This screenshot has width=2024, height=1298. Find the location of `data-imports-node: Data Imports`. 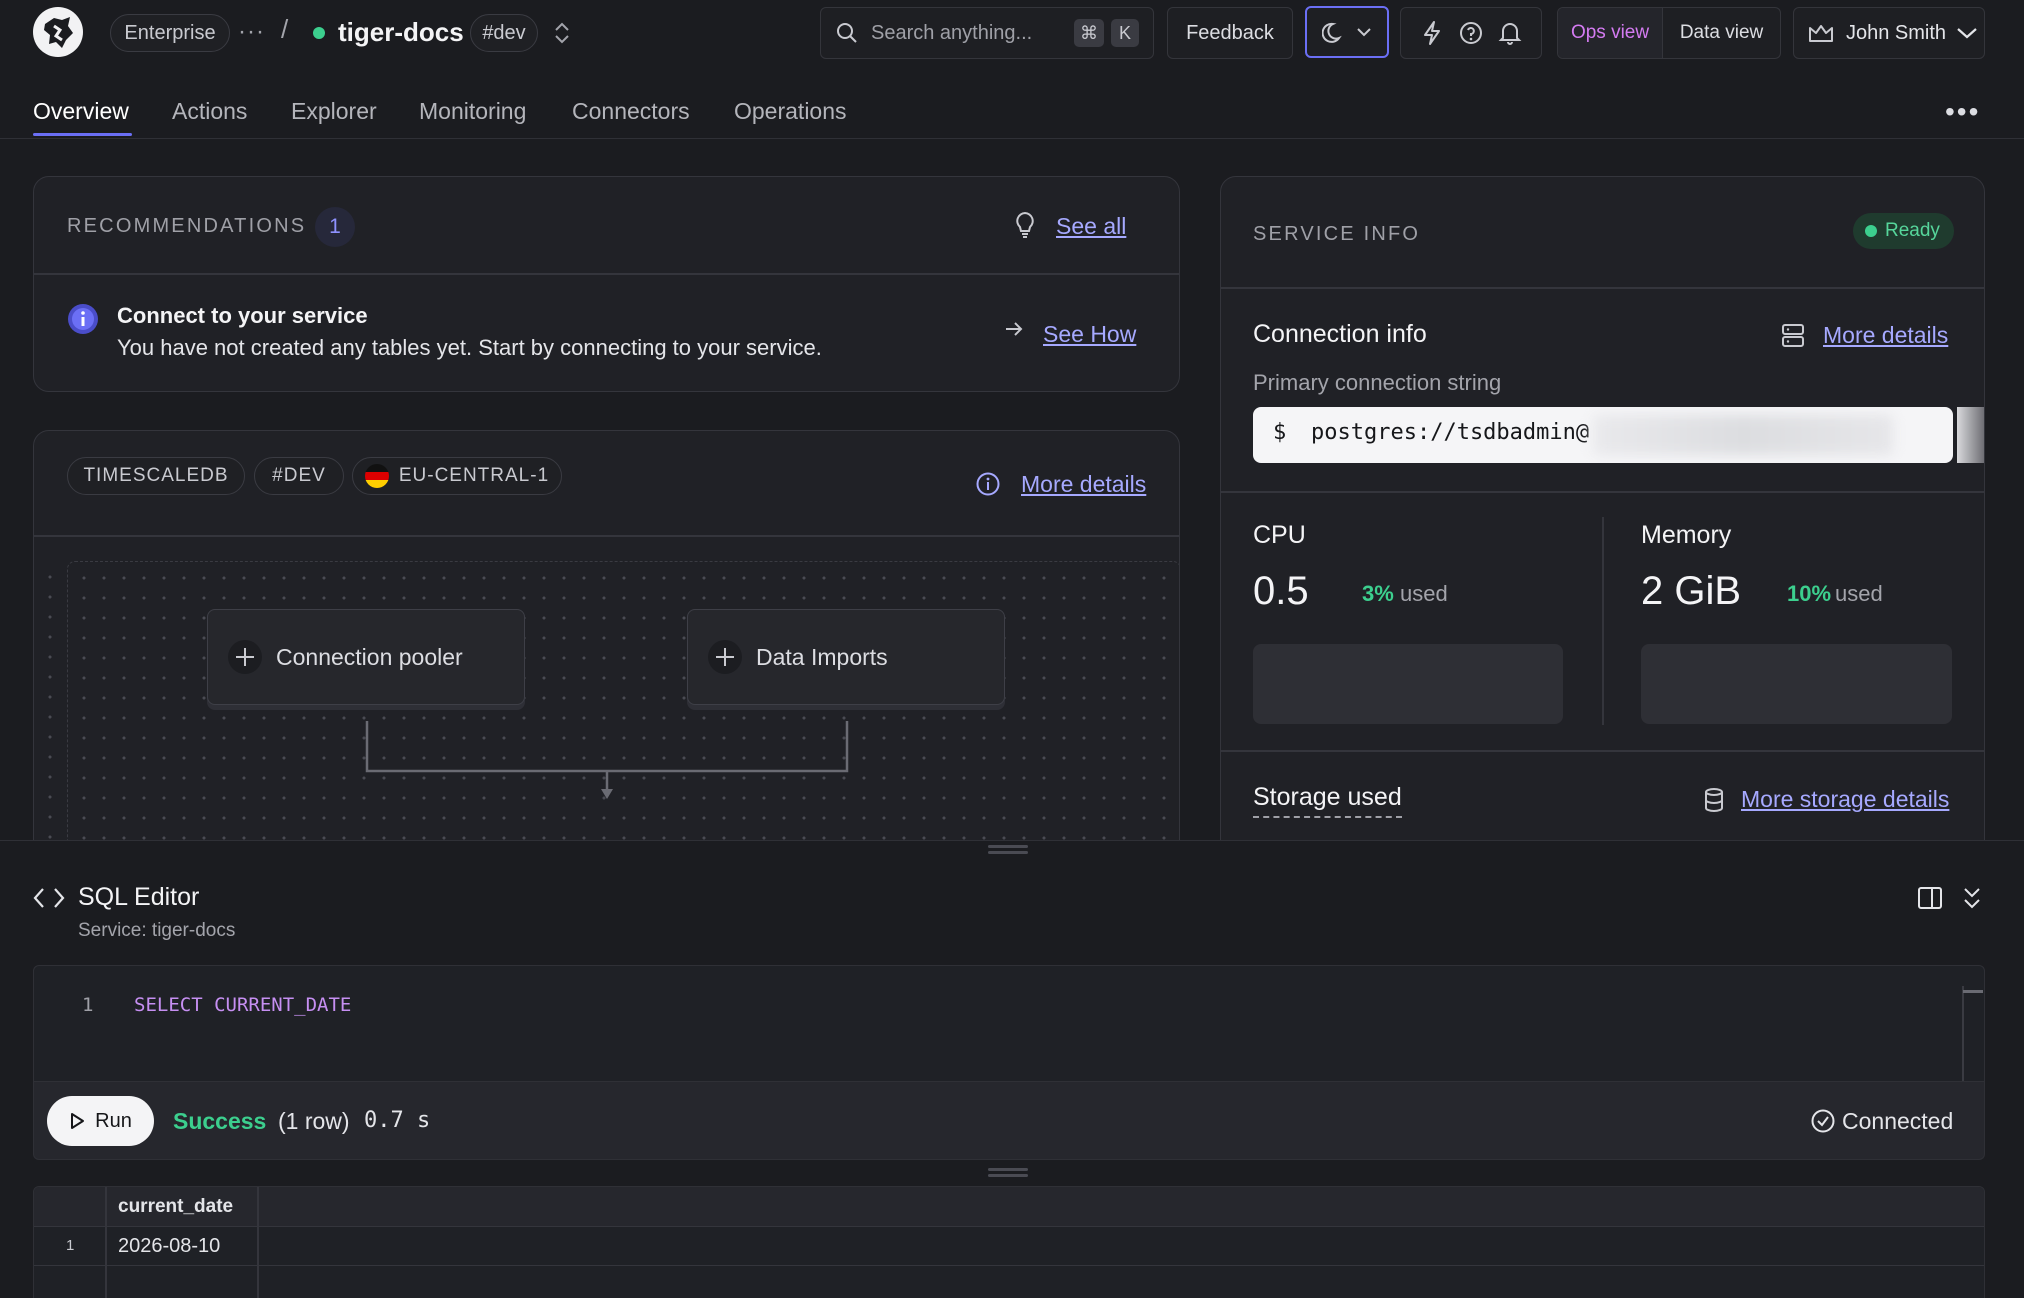

data-imports-node: Data Imports is located at coordinates (846, 657).